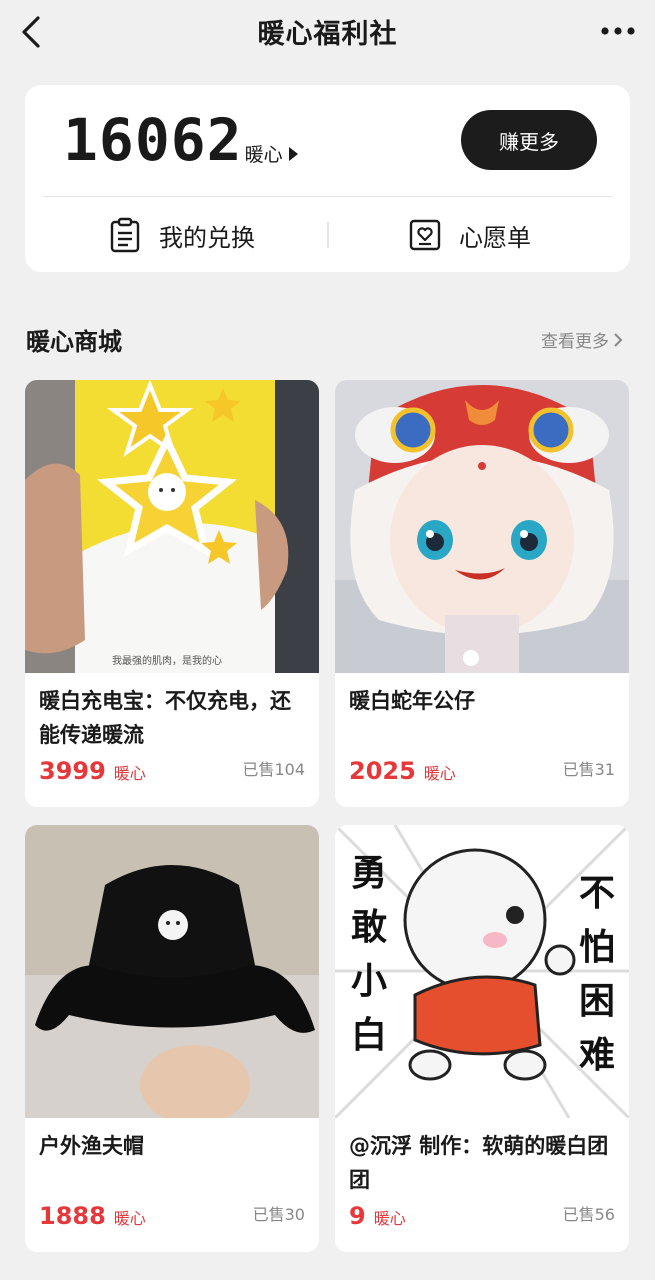  Describe the element at coordinates (529, 140) in the screenshot. I see `earn-more-button: 赚更多` at that location.